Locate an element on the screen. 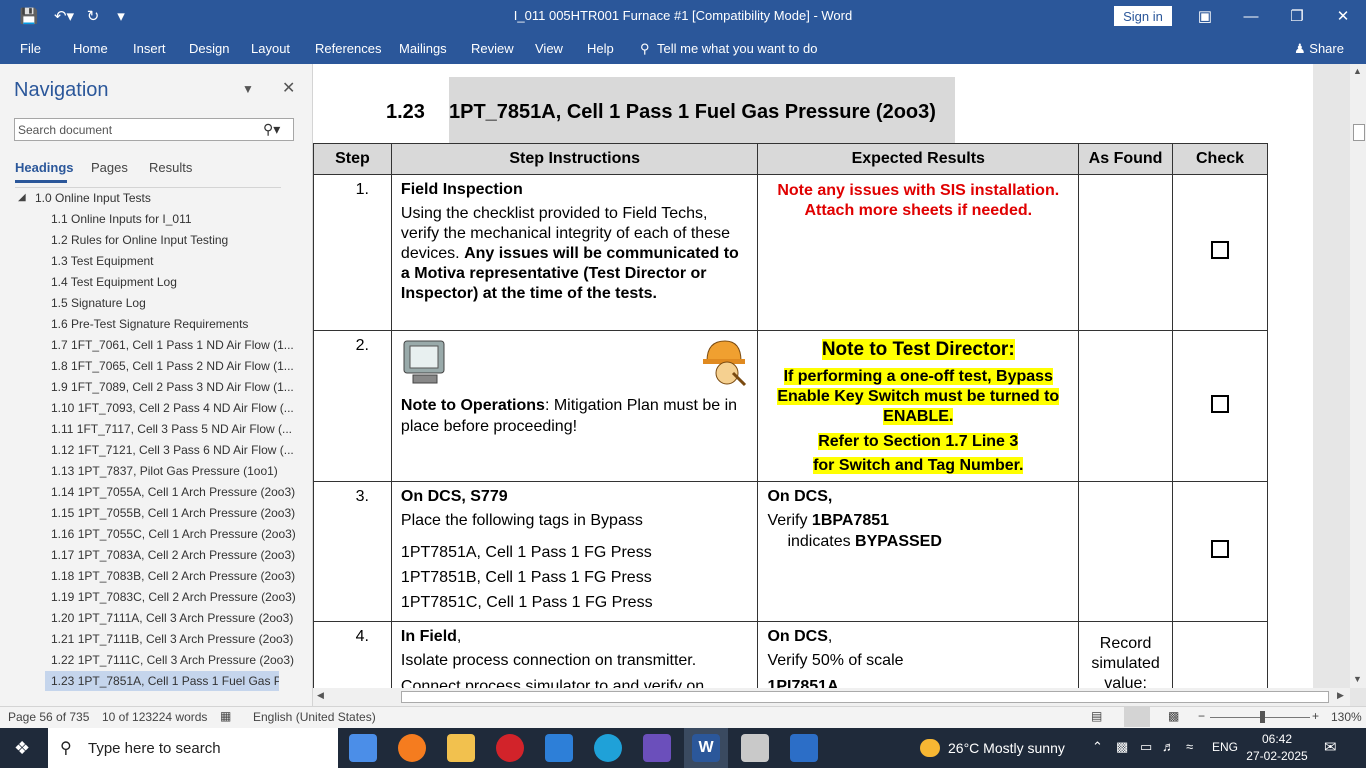 This screenshot has height=768, width=1366. remote-desktop-icon is located at coordinates (804, 748).